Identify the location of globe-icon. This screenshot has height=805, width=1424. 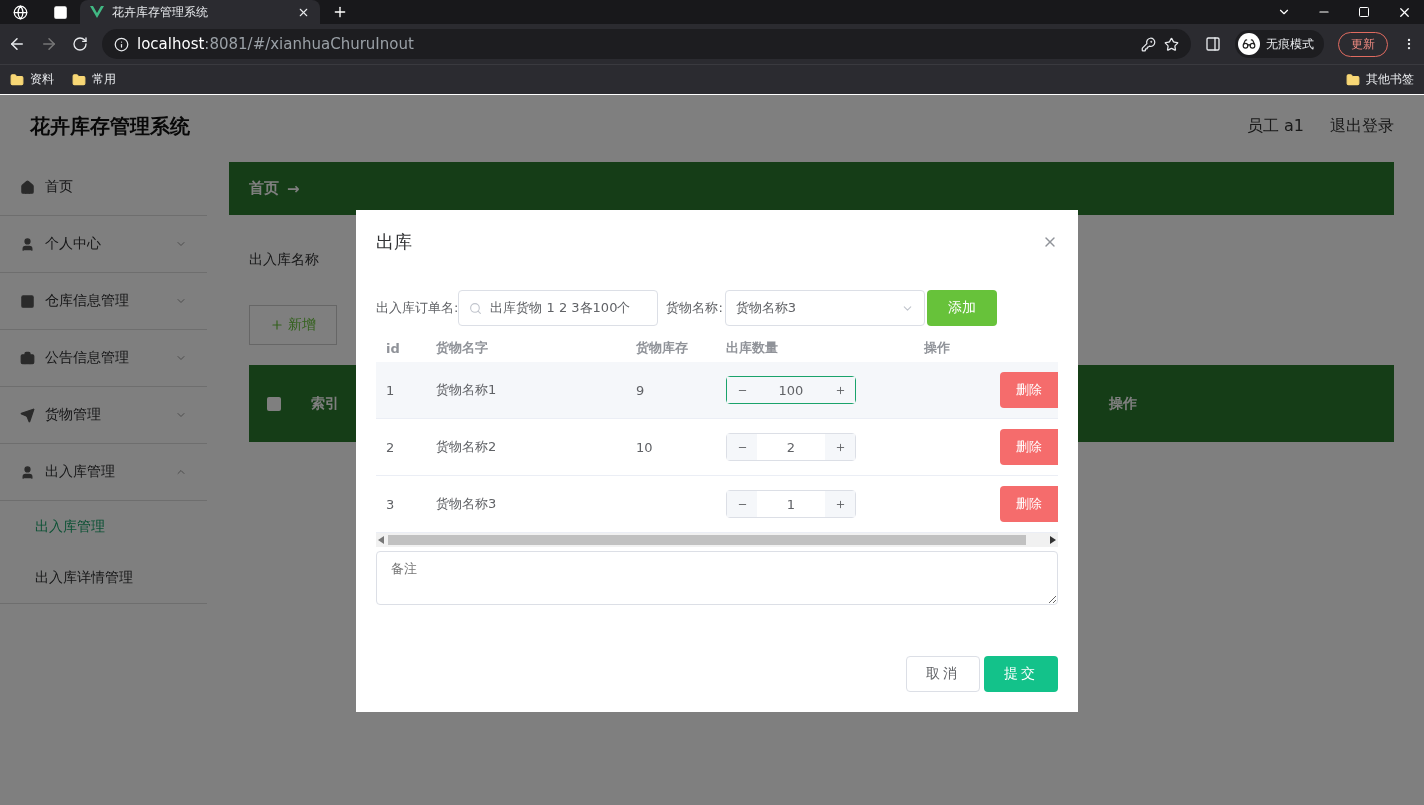
(20, 12).